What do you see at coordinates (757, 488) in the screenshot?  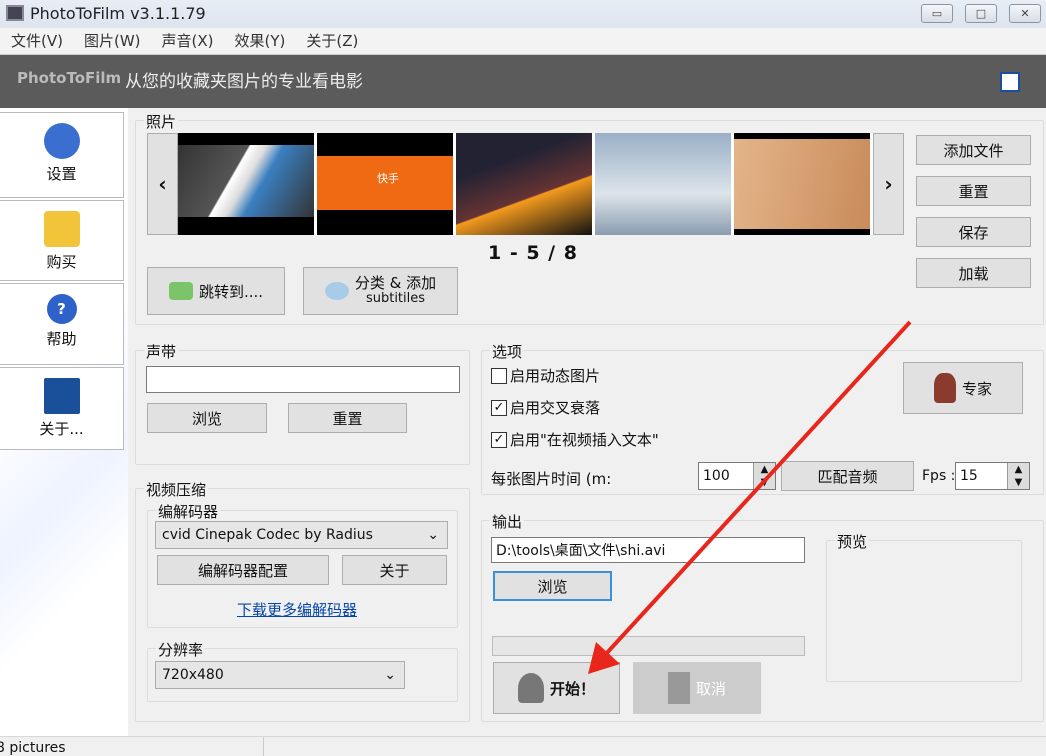 I see `arrow-shaft` at bounding box center [757, 488].